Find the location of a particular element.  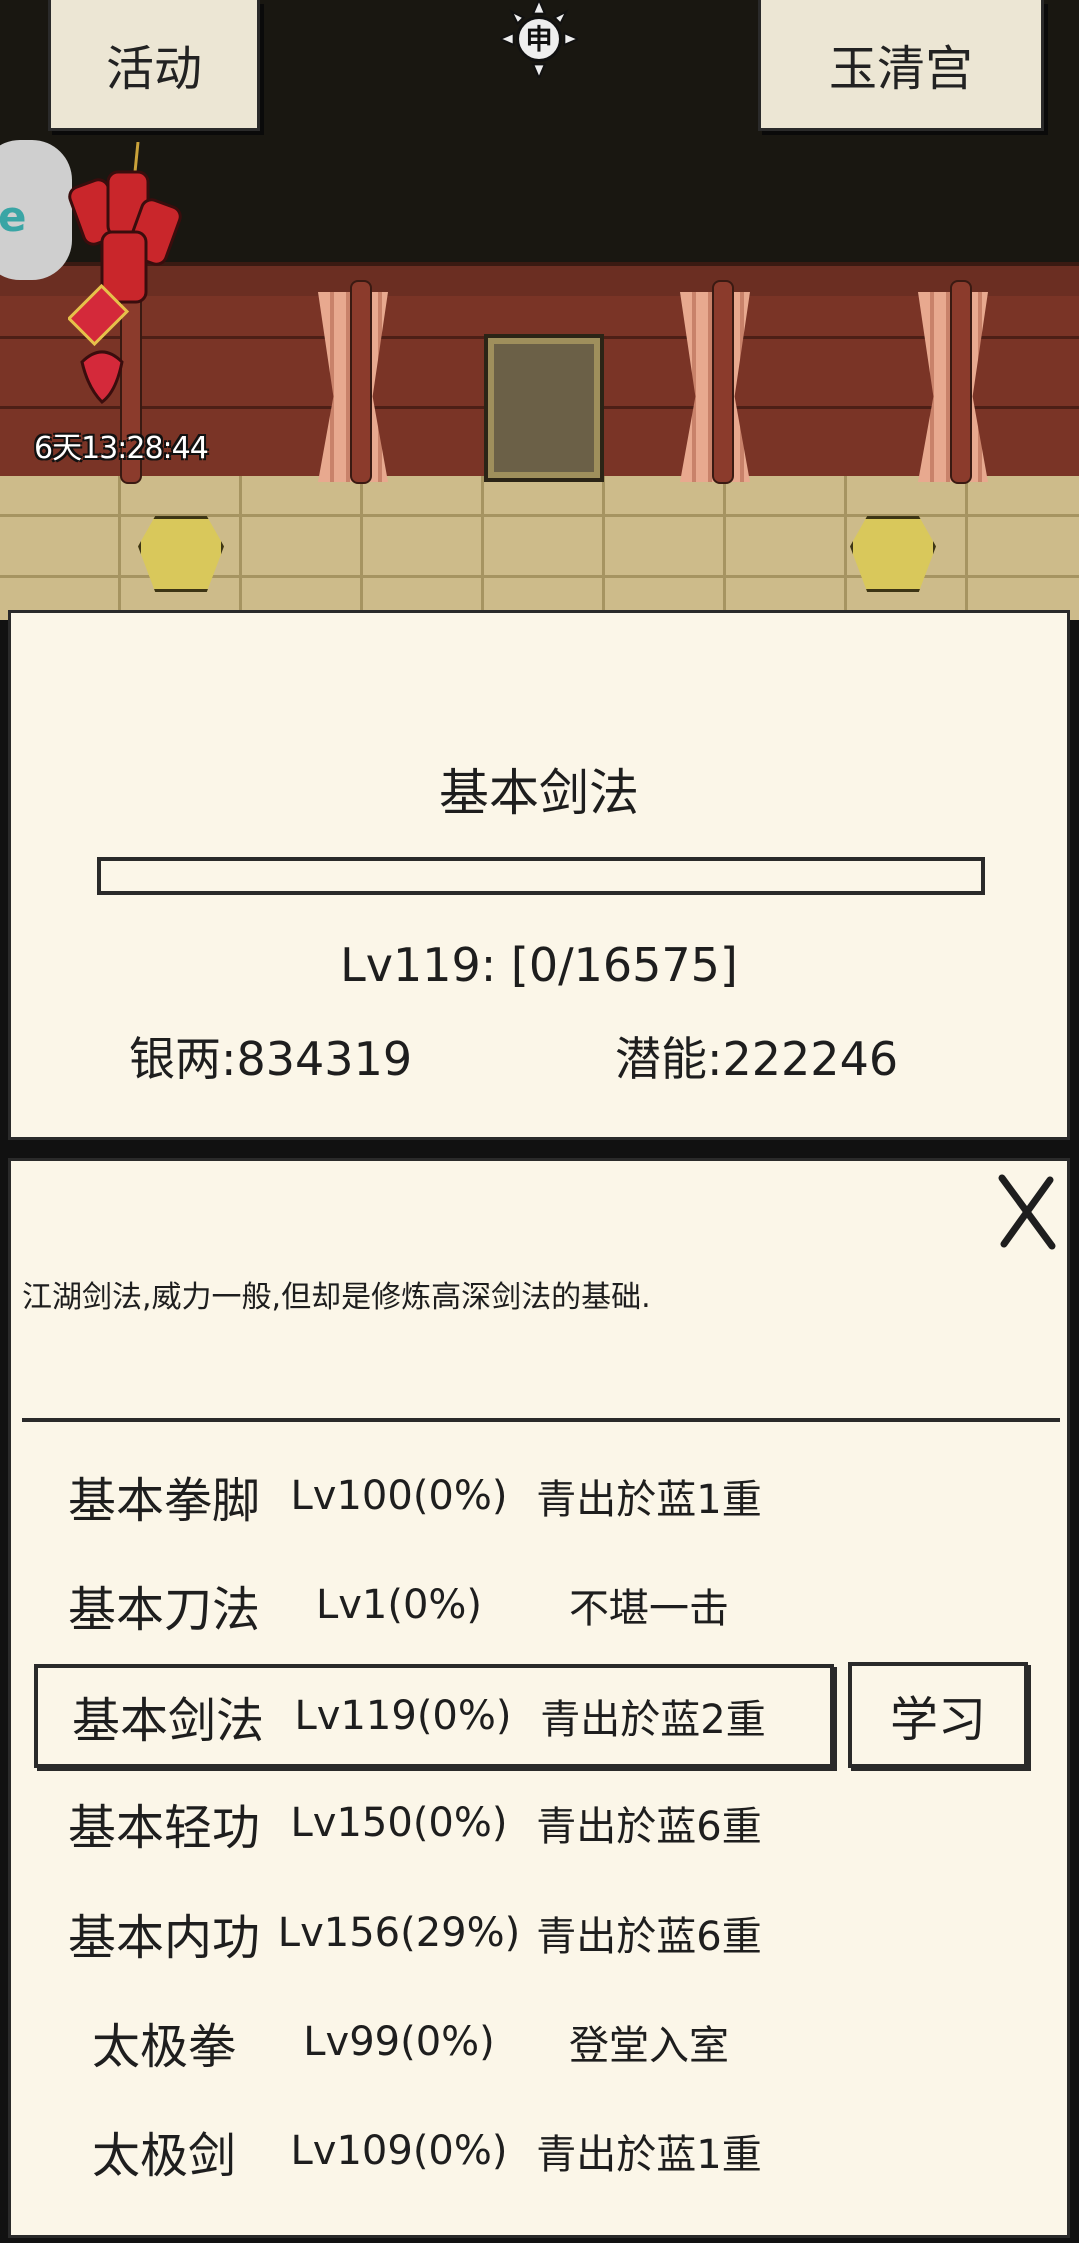

skill-row: 基本刀法 Lv1(0%) 不堪一击 is located at coordinates (434, 1605).